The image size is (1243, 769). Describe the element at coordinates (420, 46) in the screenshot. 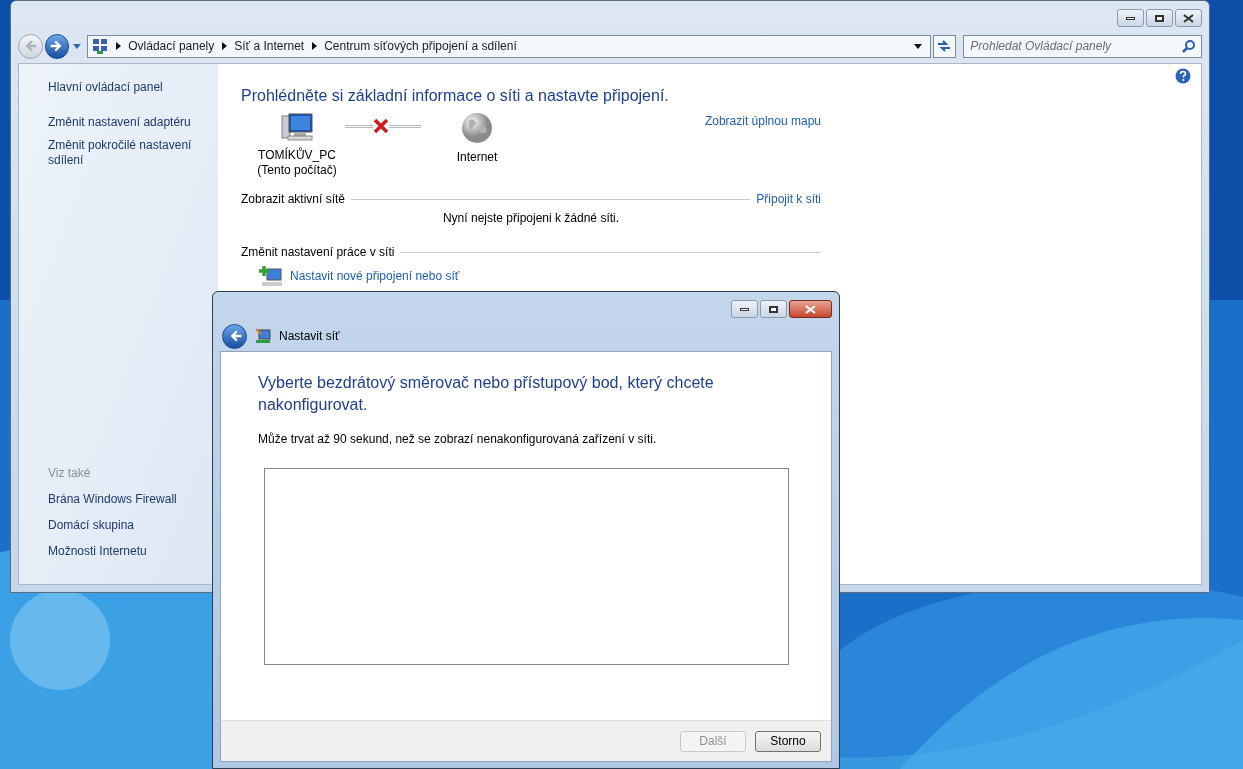

I see `breadcrumb: Centrum síťových připojení a sdílení` at that location.